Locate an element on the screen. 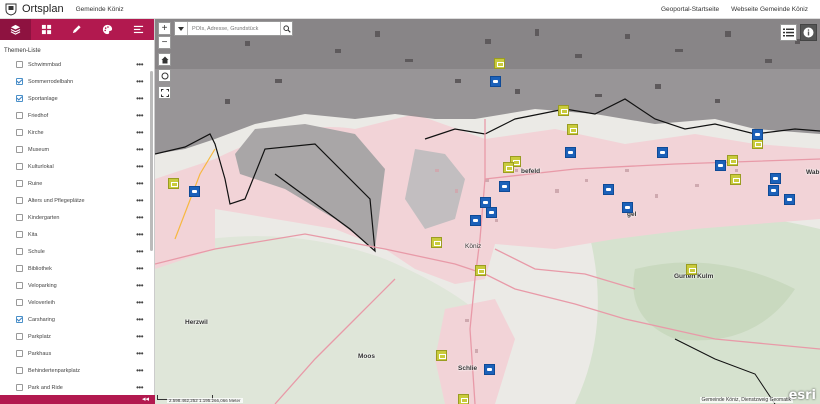 Image resolution: width=820 pixels, height=404 pixels. layer-item: Veloverleih ••• is located at coordinates (74, 302).